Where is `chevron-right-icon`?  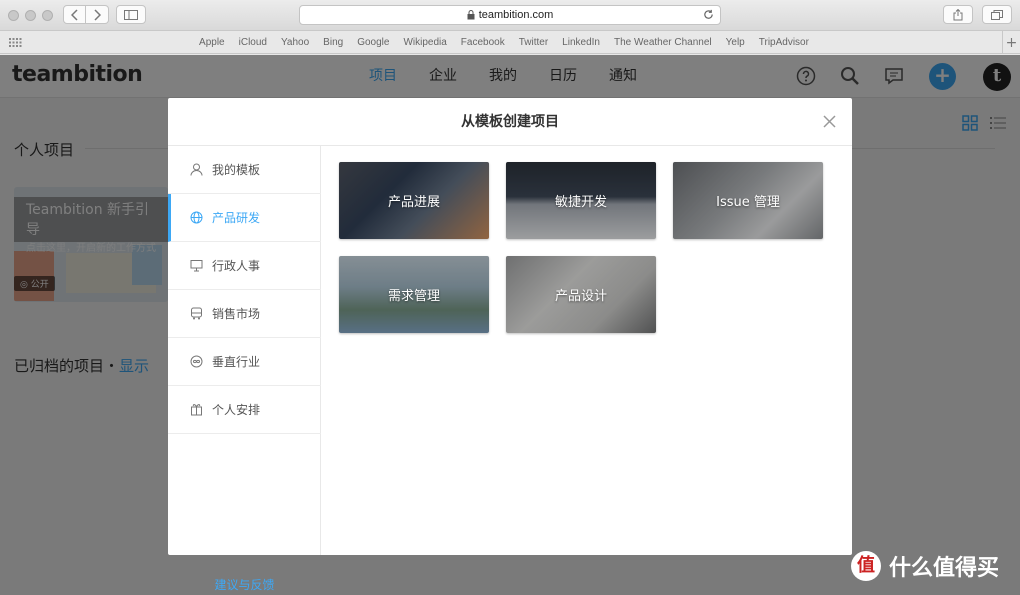 chevron-right-icon is located at coordinates (97, 14).